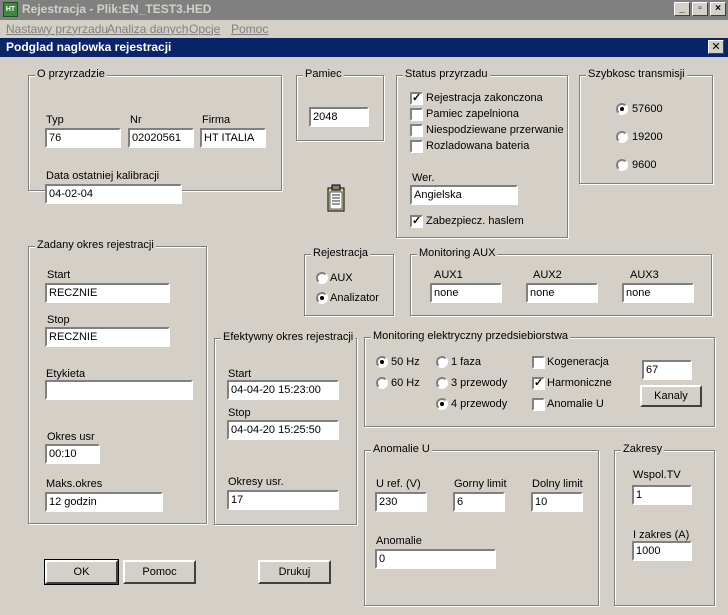 The width and height of the screenshot is (728, 615). I want to click on registration-radio-aux, so click(322, 278).